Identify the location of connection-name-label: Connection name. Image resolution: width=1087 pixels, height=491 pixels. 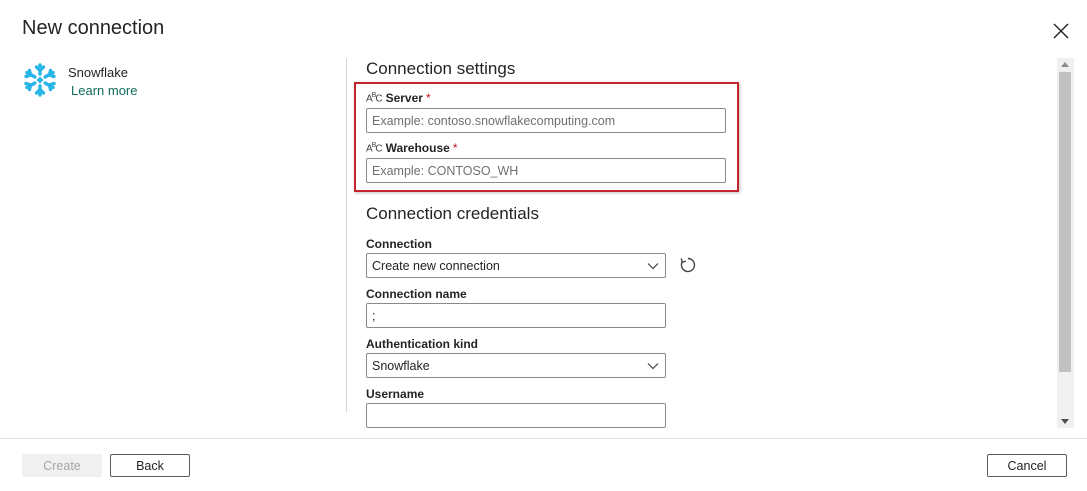
(416, 294).